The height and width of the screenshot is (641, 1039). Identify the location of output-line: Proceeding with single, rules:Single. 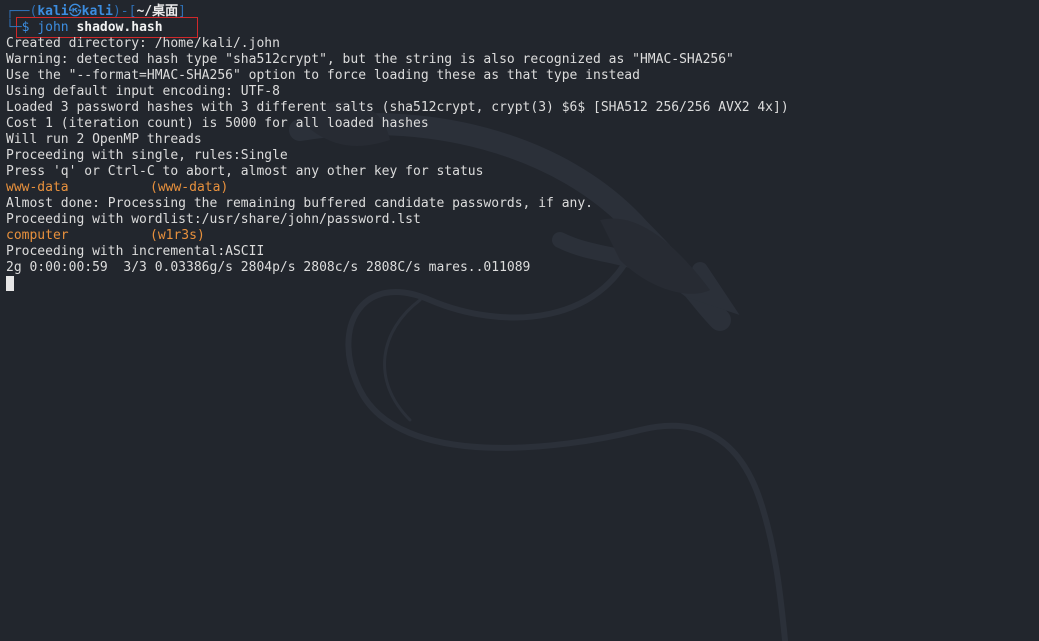
(147, 155).